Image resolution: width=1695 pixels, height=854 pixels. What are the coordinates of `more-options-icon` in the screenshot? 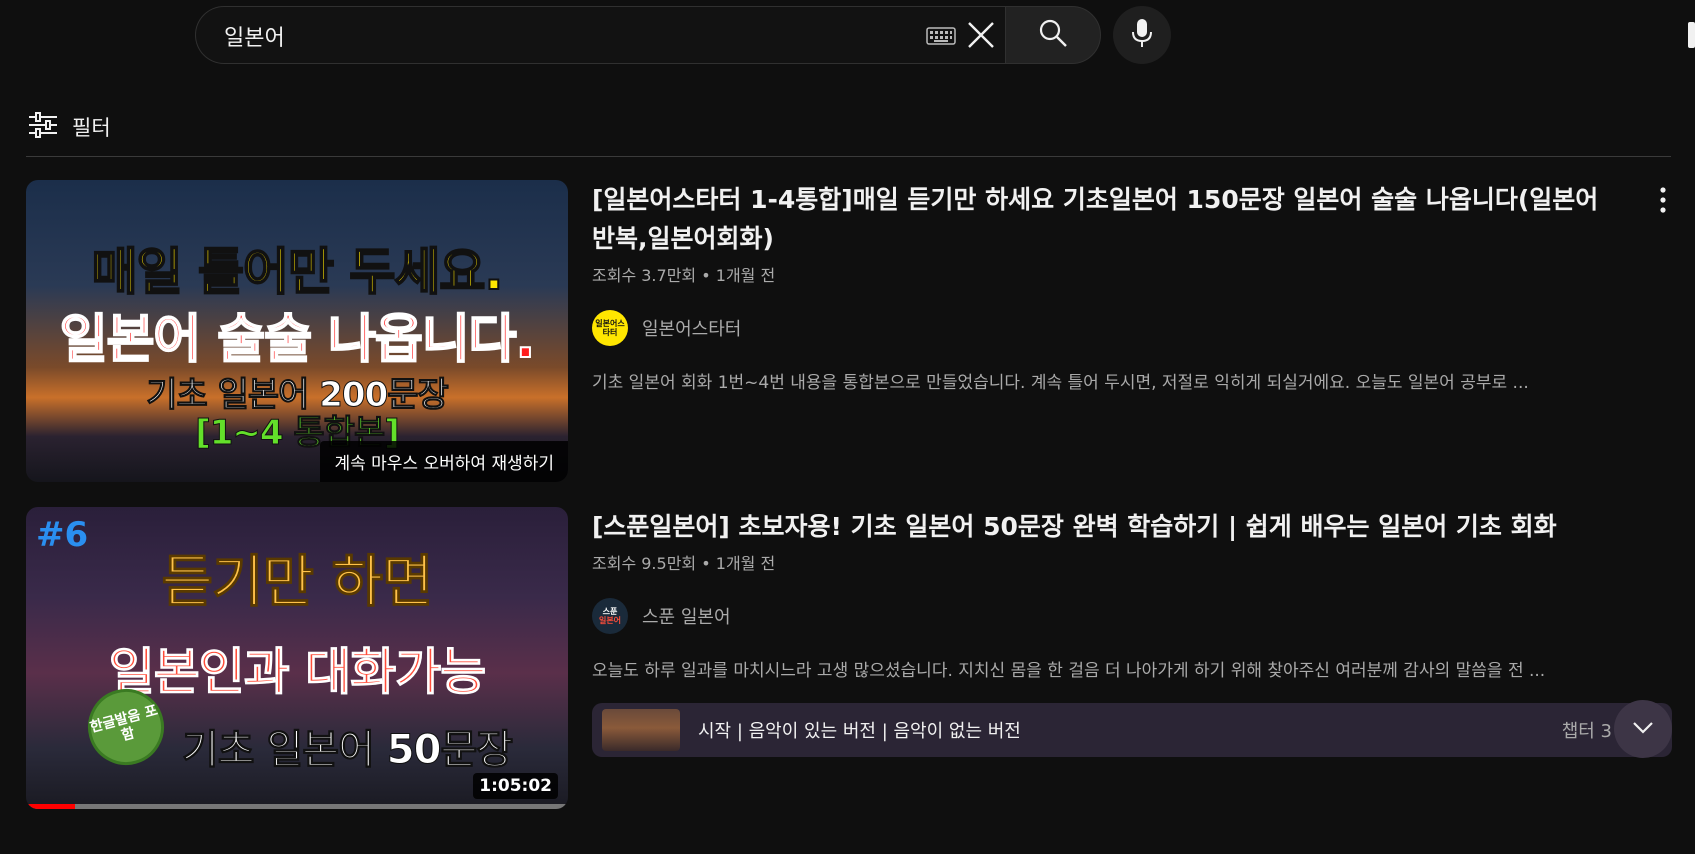 It's located at (1663, 202).